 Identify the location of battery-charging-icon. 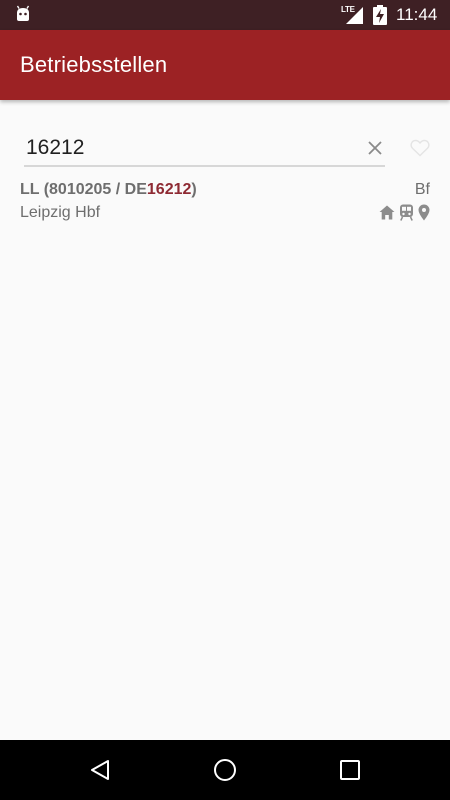
(380, 15).